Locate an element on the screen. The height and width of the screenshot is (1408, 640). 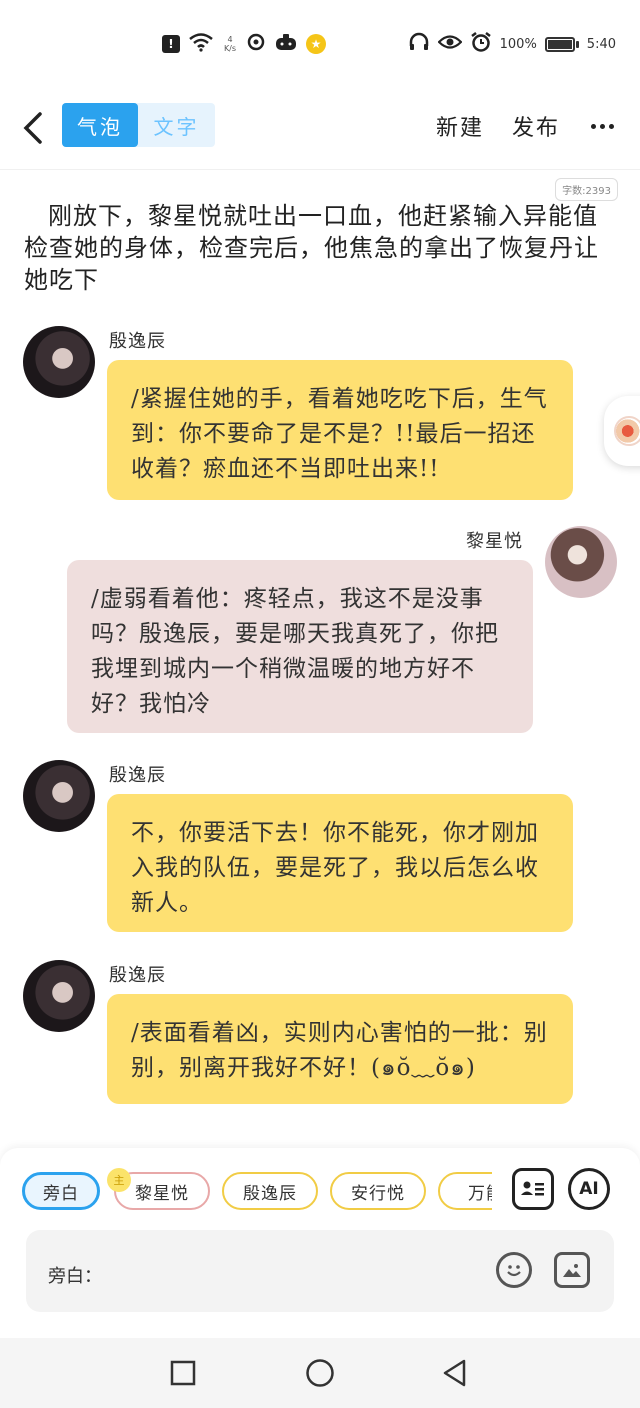
battery-icon is located at coordinates (561, 44).